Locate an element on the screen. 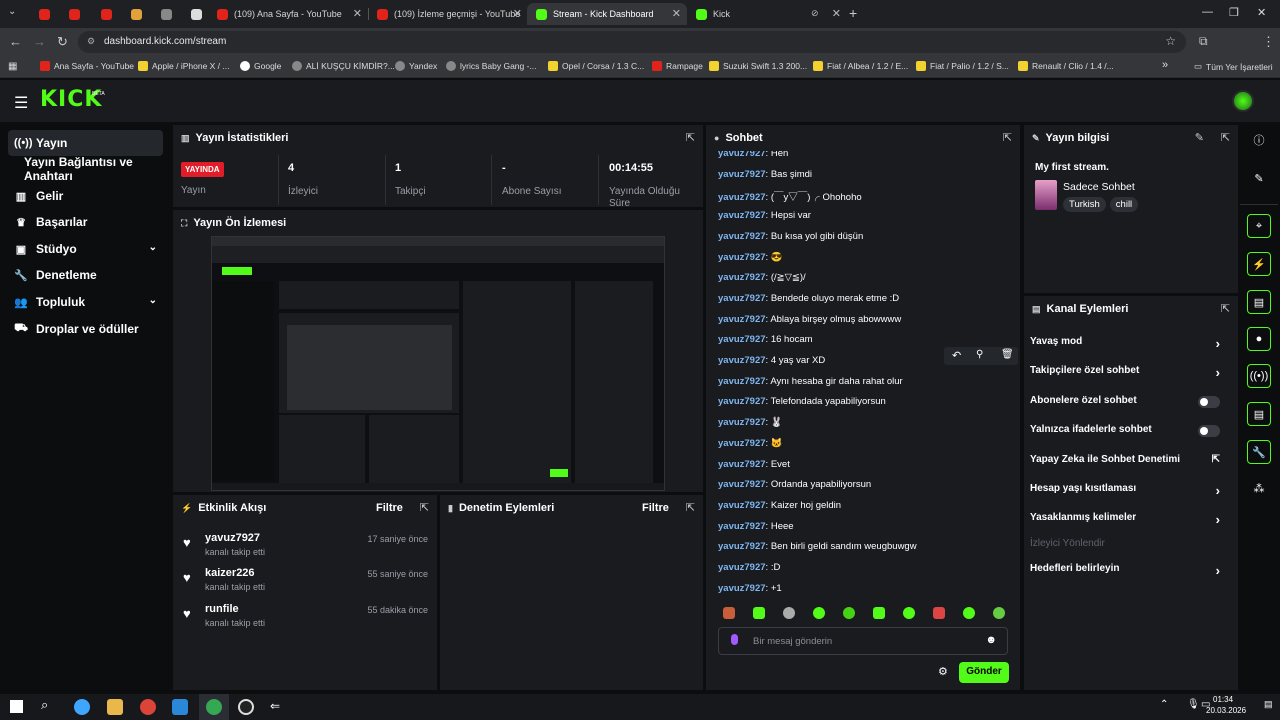 Image resolution: width=1280 pixels, height=720 pixels. bookmark: Ana Sayfa - YouTube is located at coordinates (87, 66).